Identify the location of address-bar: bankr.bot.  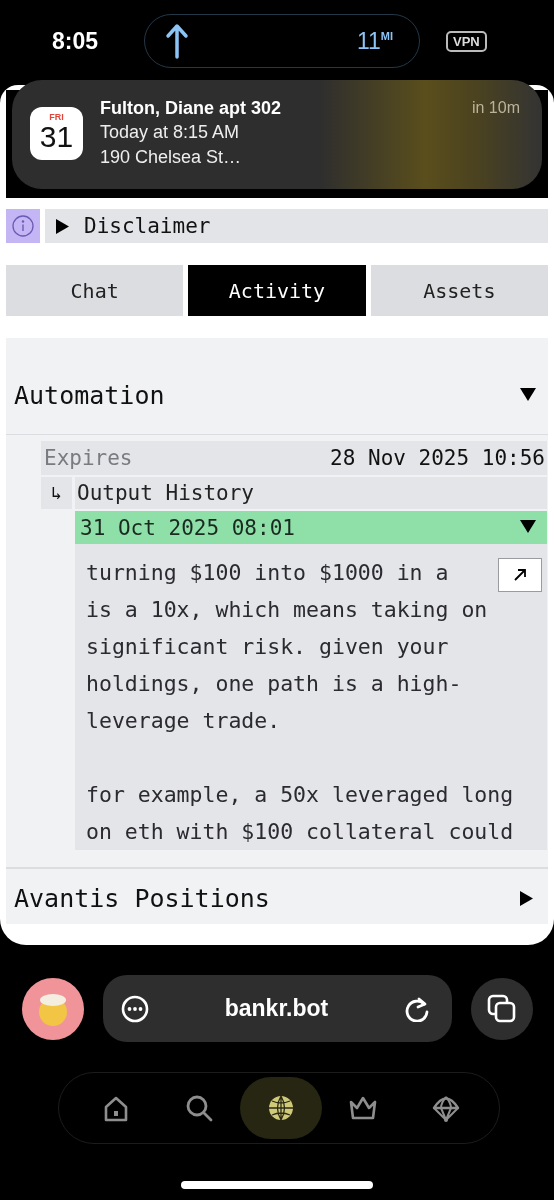
(277, 1008).